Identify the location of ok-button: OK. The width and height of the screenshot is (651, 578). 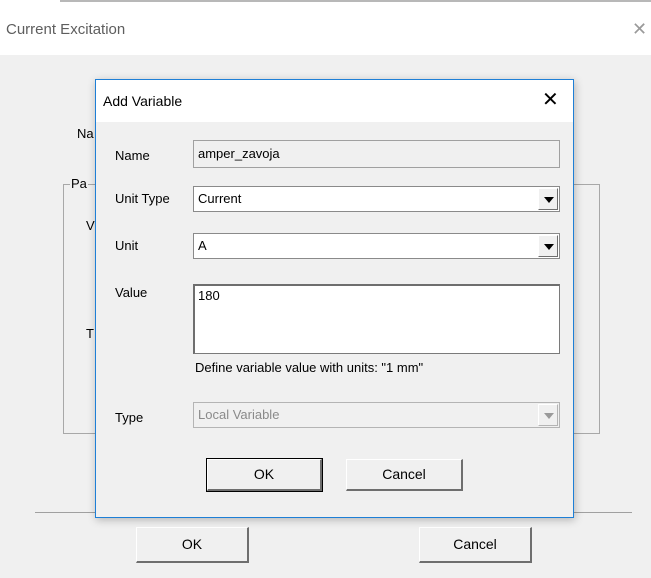
(264, 475).